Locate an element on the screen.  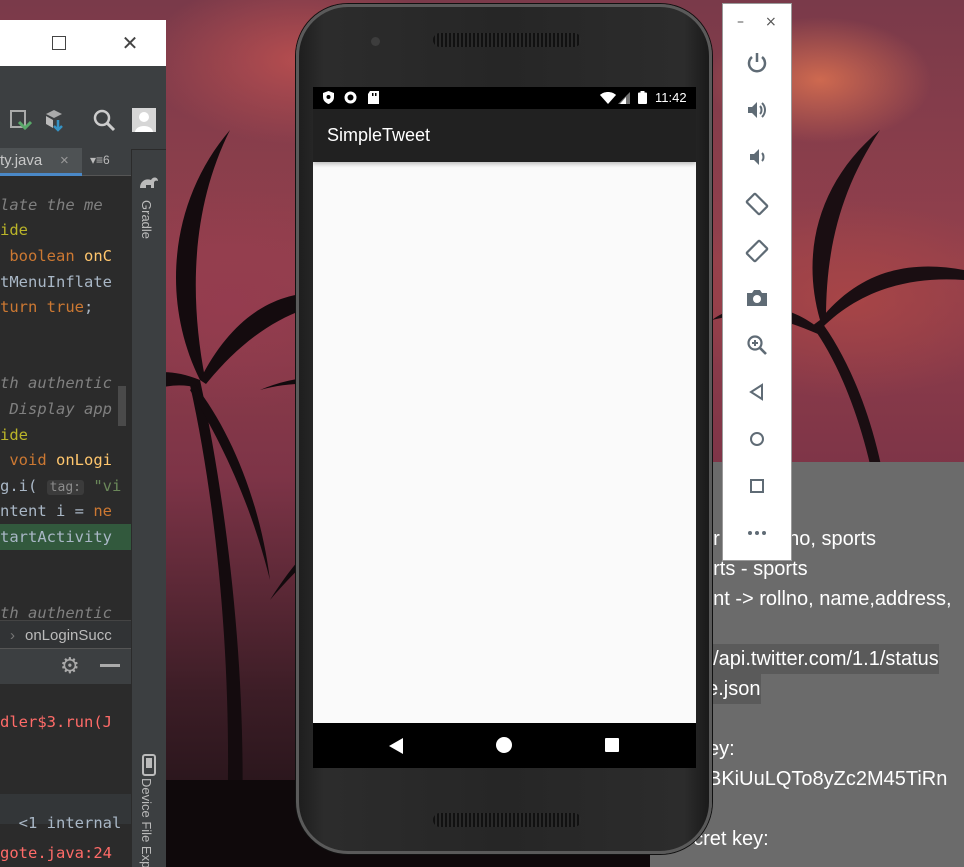
record-icon is located at coordinates (350, 97).